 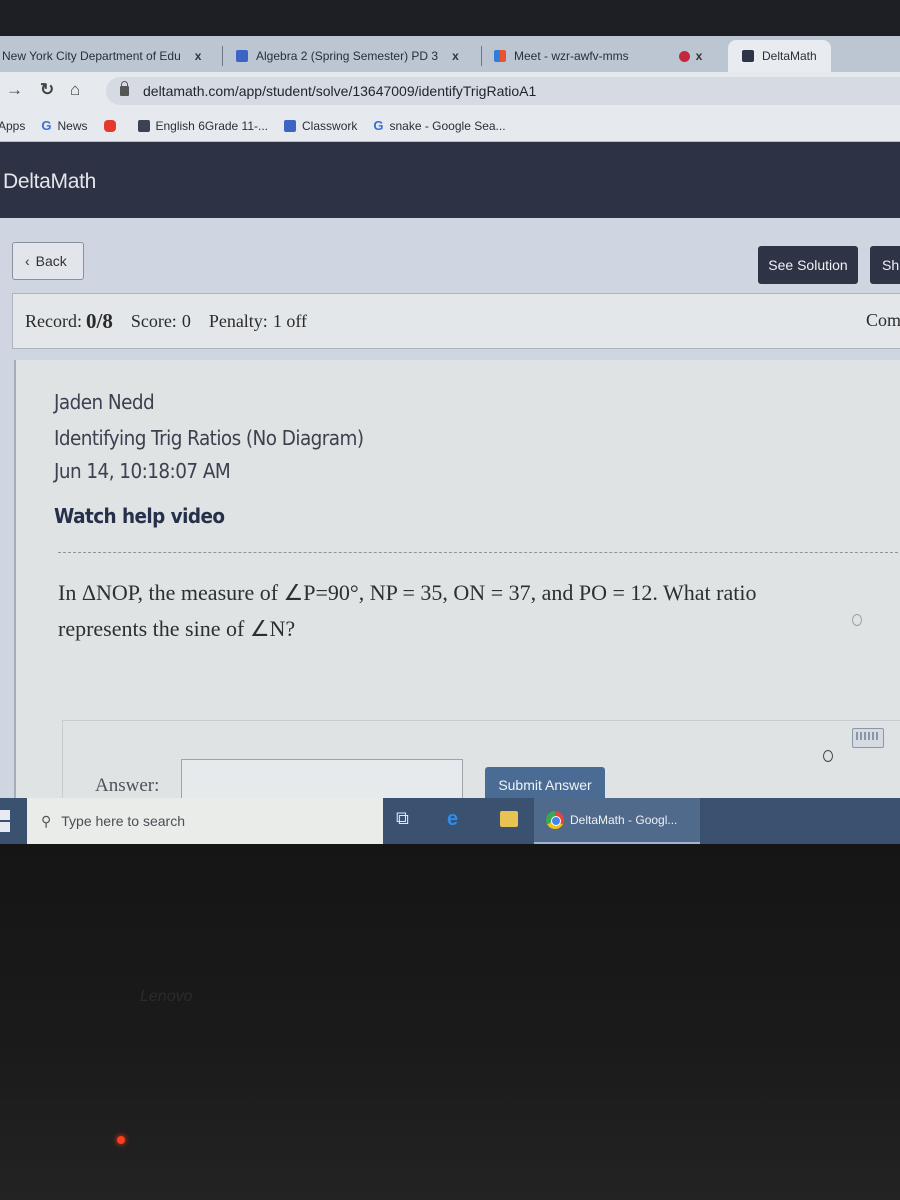 I want to click on youtube-icon, so click(x=109, y=125).